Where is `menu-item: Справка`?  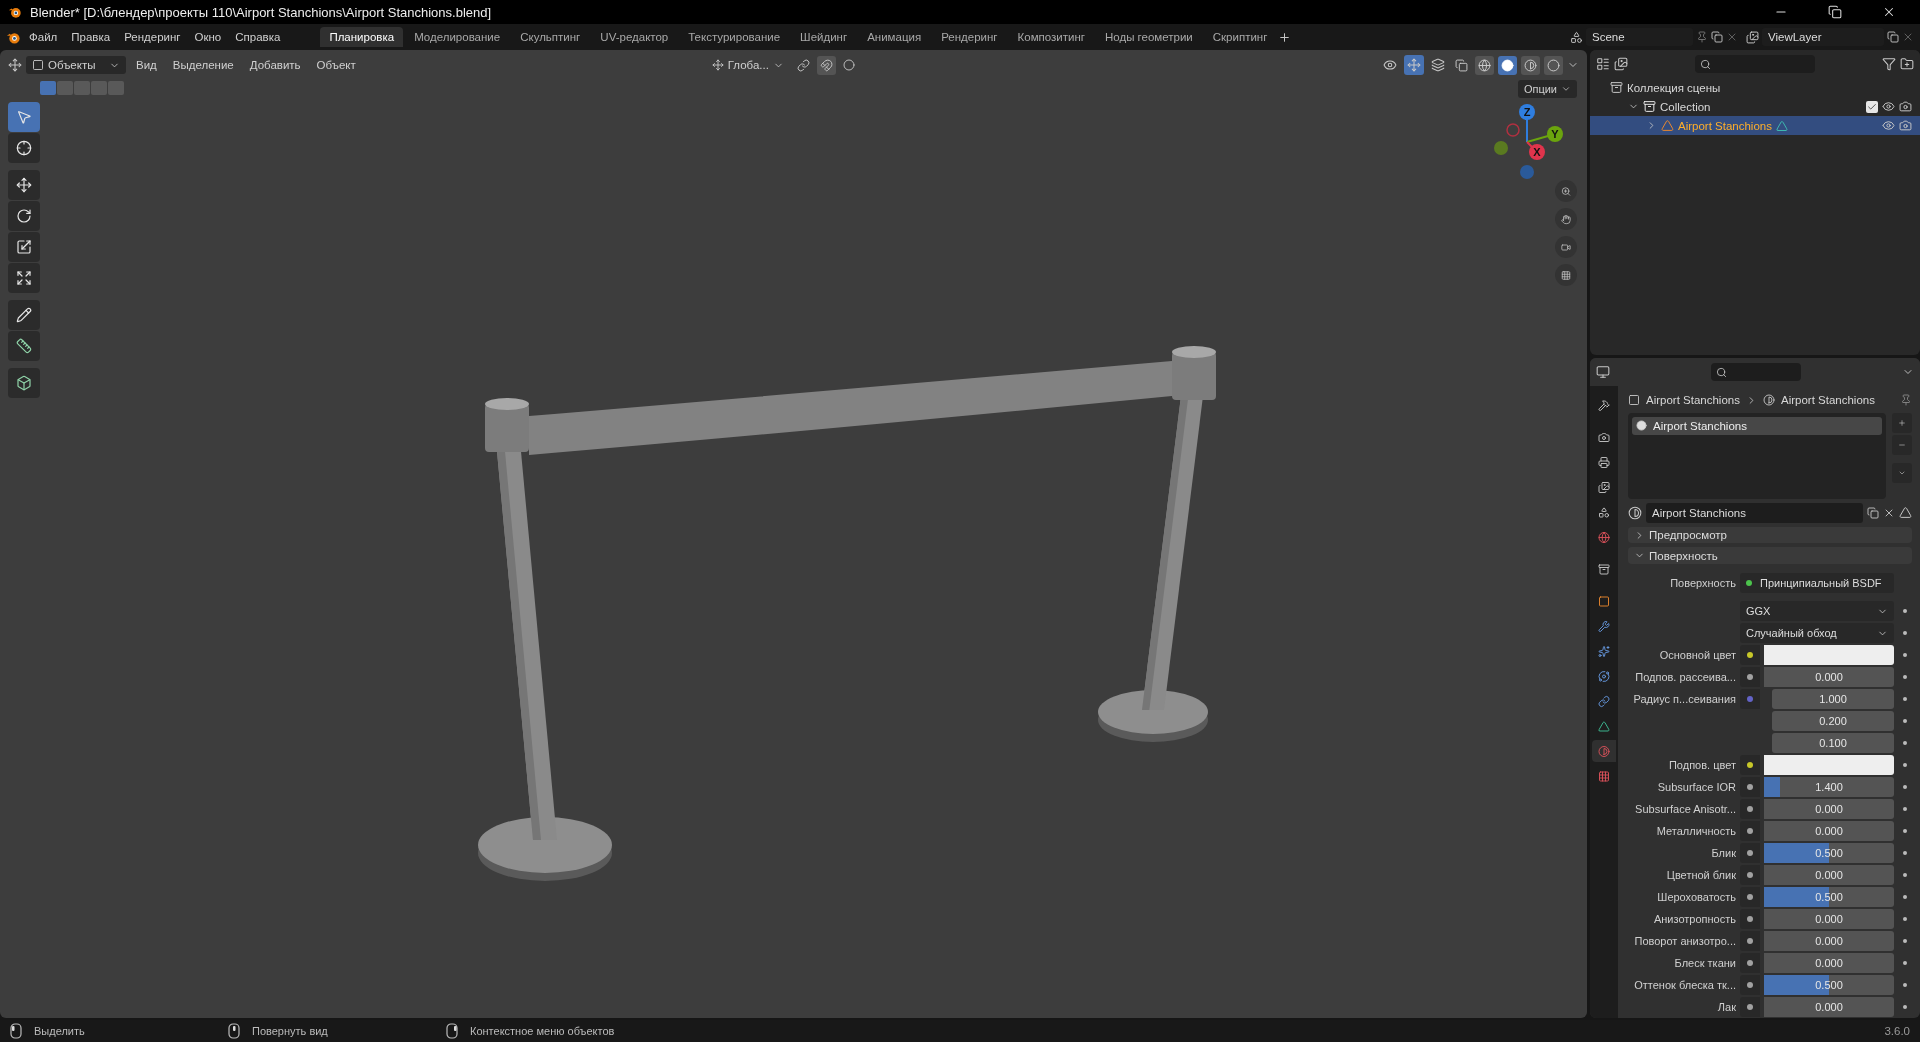
menu-item: Справка is located at coordinates (258, 37).